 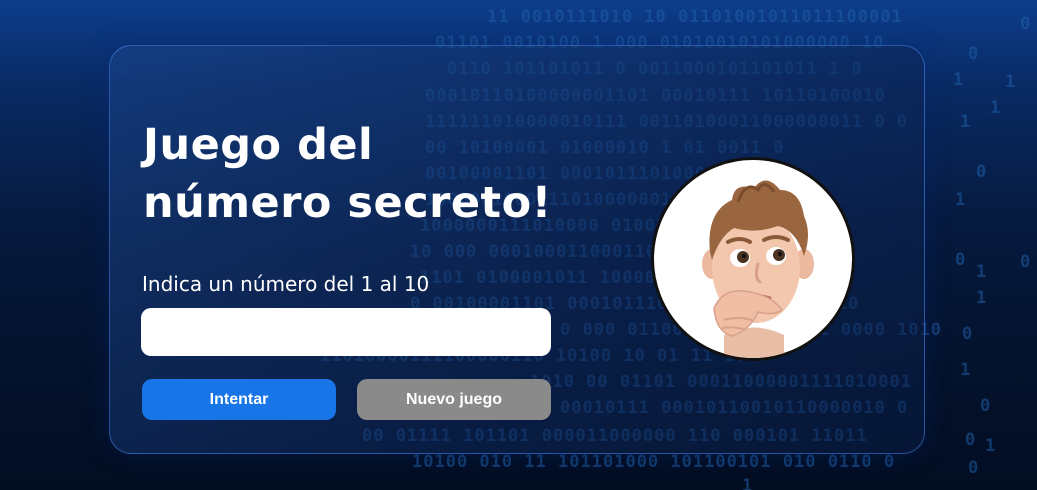 What do you see at coordinates (454, 399) in the screenshot?
I see `new-game-button: Nuevo juego` at bounding box center [454, 399].